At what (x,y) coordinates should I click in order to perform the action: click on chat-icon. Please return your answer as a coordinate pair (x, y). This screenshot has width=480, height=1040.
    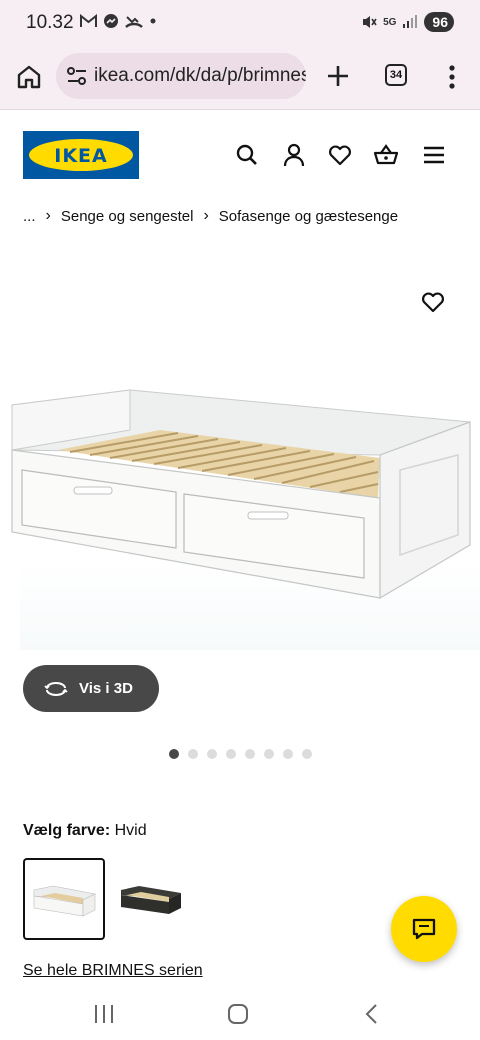
    Looking at the image, I should click on (424, 929).